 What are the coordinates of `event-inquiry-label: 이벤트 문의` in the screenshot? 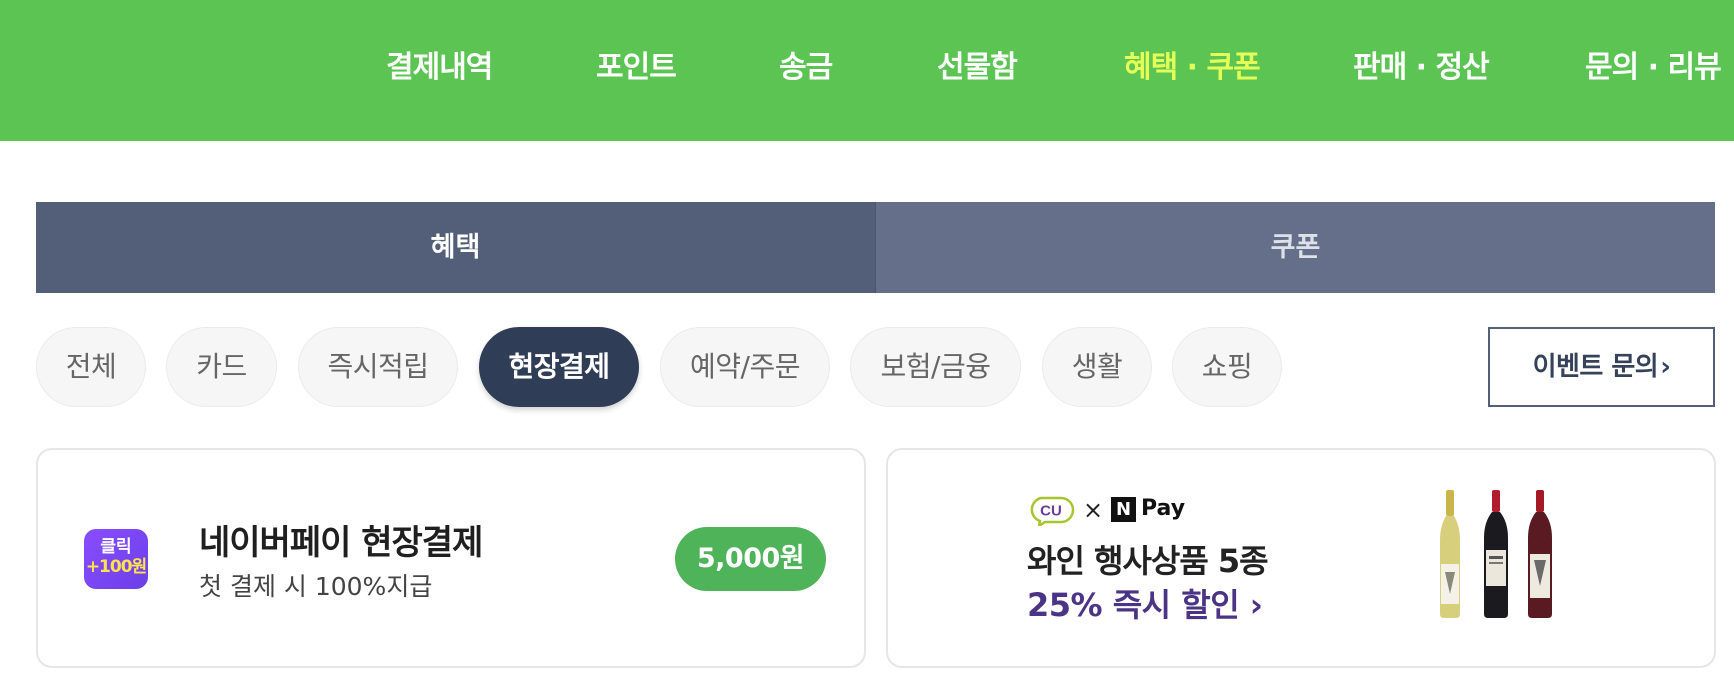 It's located at (1595, 367).